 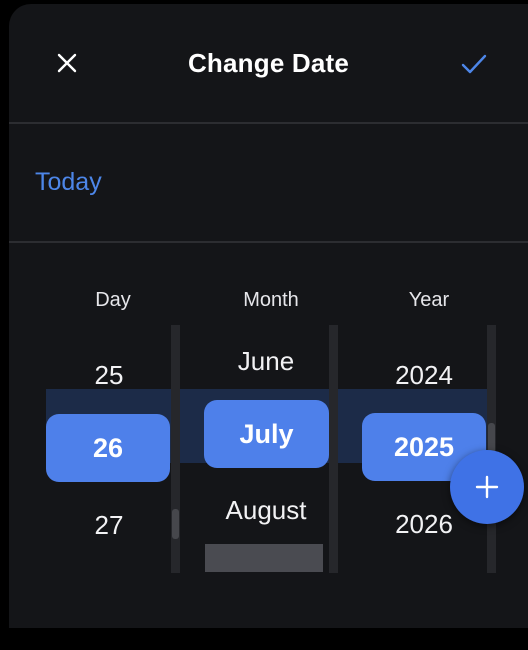 I want to click on year-scrollbar, so click(x=491, y=449).